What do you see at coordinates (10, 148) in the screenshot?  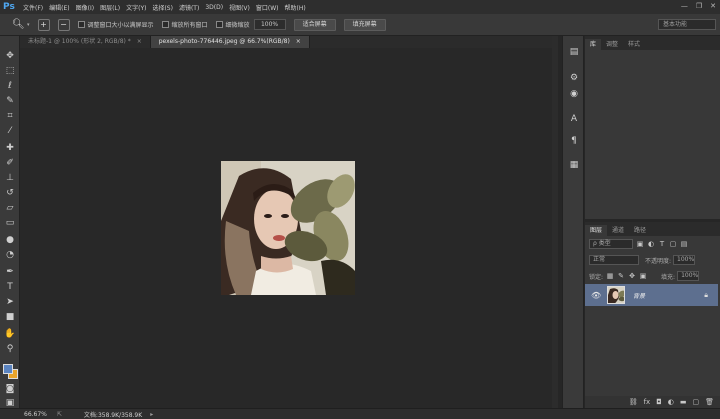 I see `healing-icon: ✚` at bounding box center [10, 148].